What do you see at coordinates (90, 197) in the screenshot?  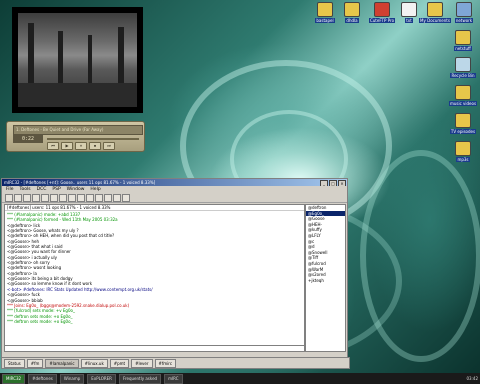 I see `colors-icon` at bounding box center [90, 197].